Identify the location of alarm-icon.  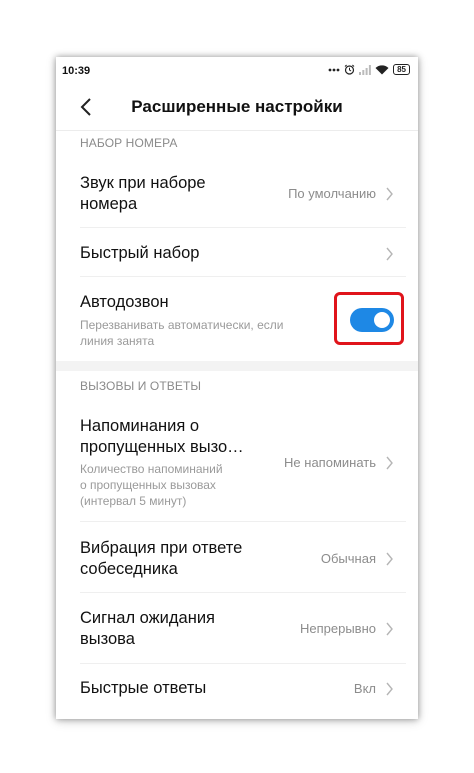
(349, 69).